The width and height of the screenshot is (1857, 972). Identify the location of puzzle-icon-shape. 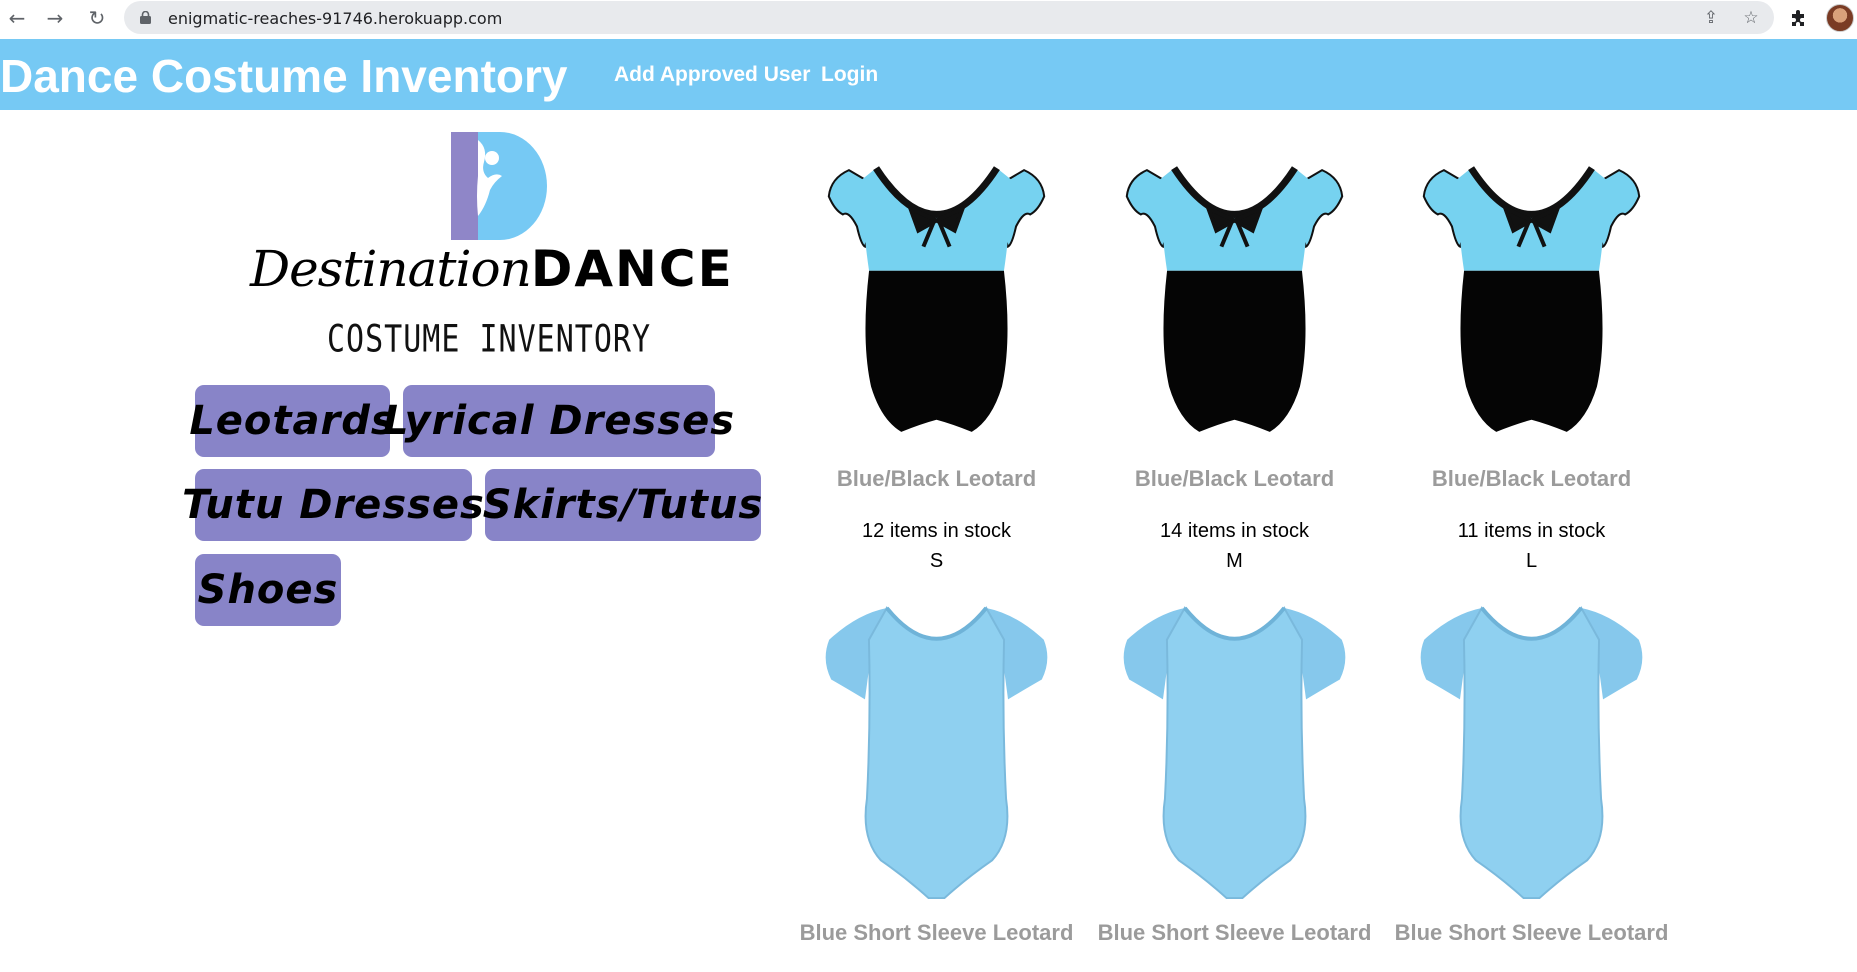
(1798, 18).